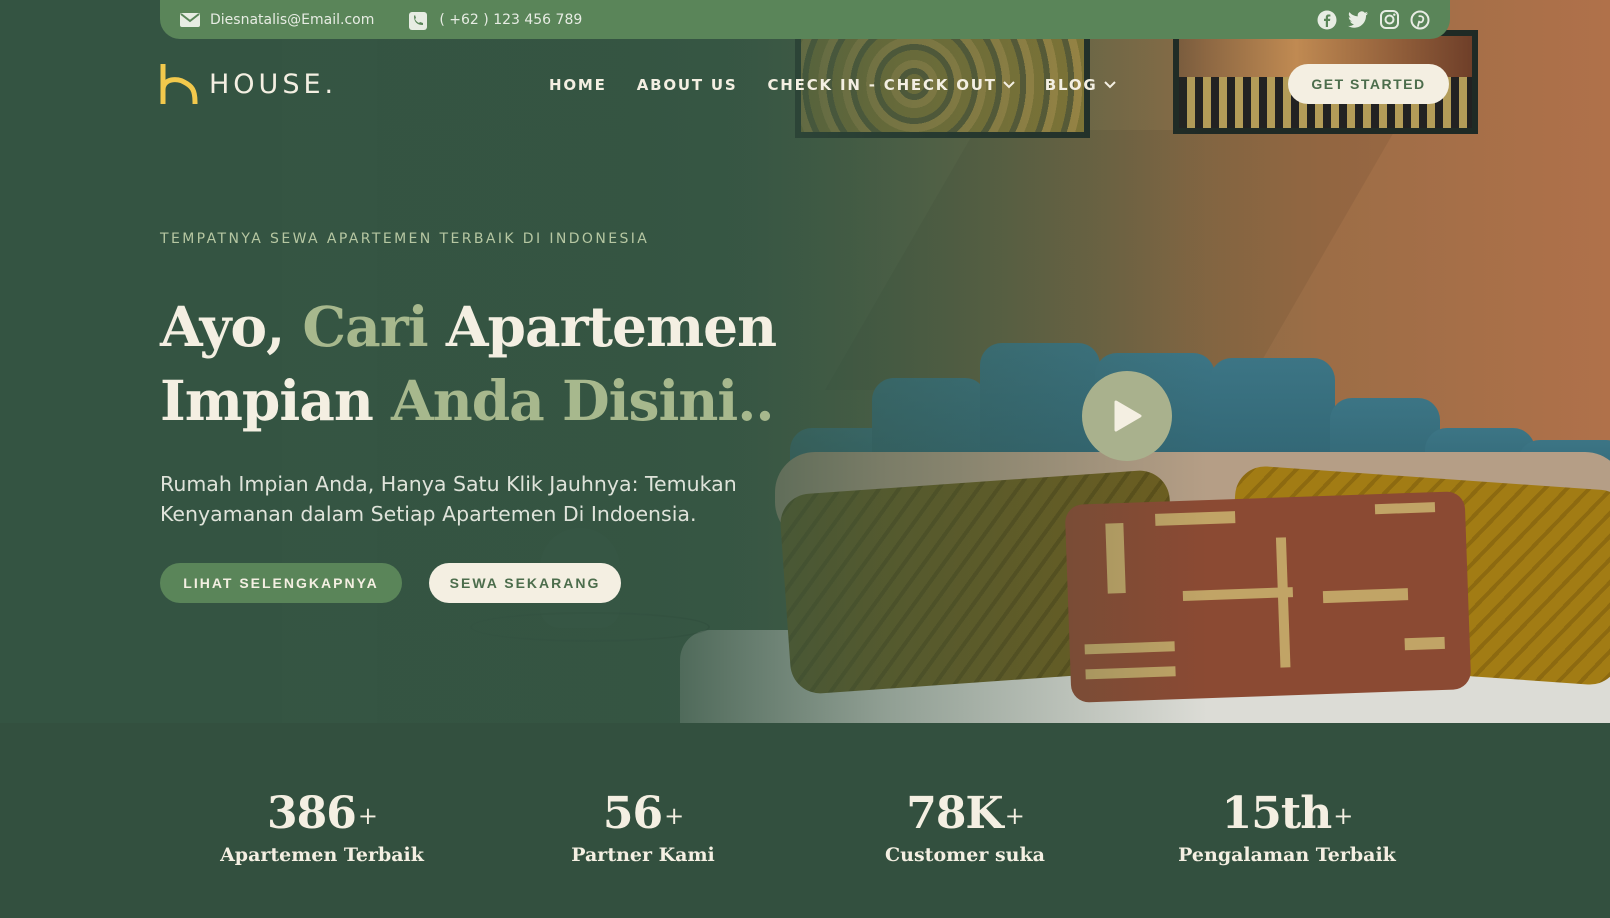  What do you see at coordinates (1420, 20) in the screenshot?
I see `pinterest-icon` at bounding box center [1420, 20].